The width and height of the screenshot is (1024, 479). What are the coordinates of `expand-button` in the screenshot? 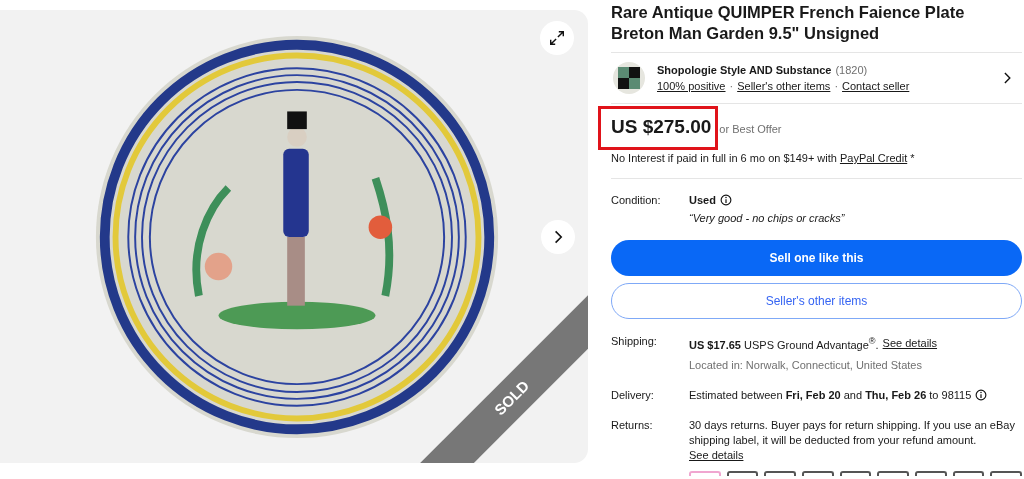 It's located at (557, 38).